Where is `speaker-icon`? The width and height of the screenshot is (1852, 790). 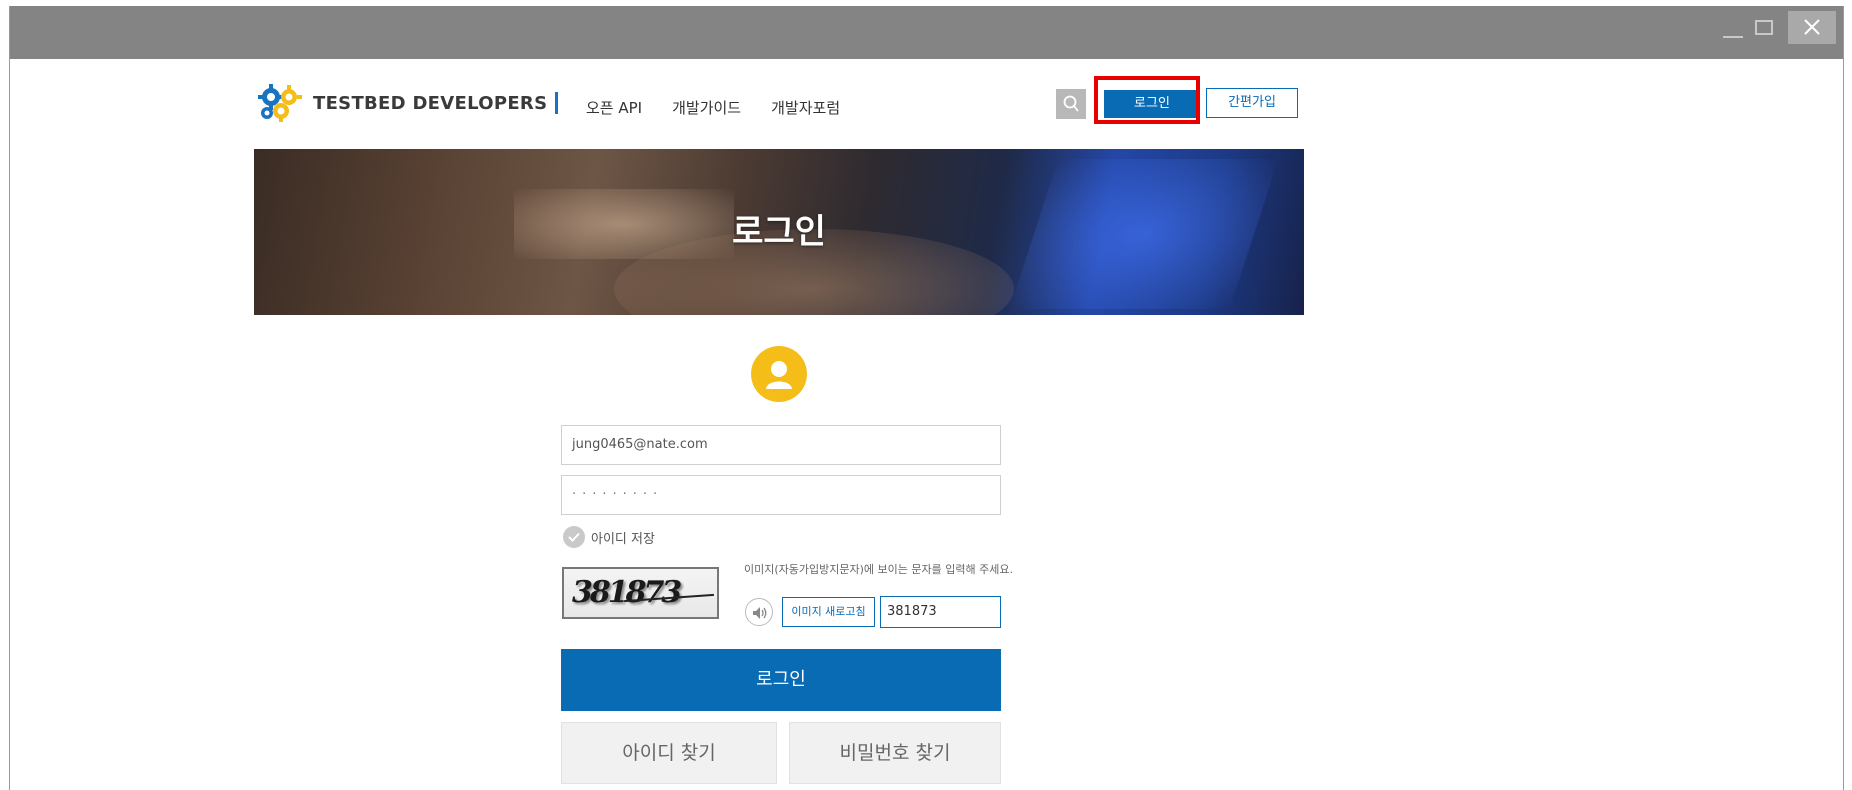
speaker-icon is located at coordinates (760, 613).